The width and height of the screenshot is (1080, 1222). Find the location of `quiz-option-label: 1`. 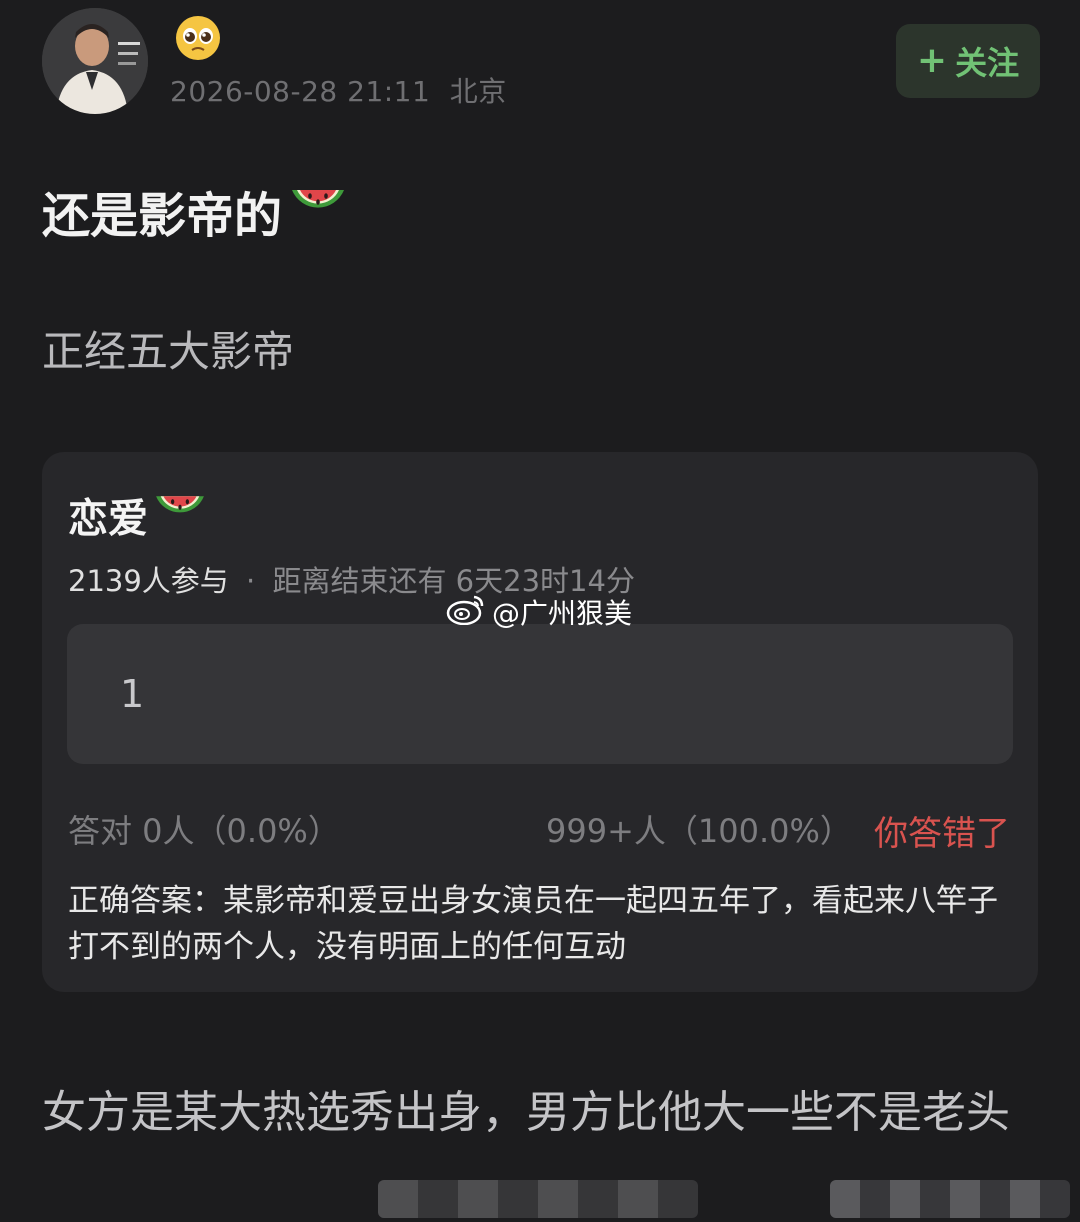

quiz-option-label: 1 is located at coordinates (132, 694).